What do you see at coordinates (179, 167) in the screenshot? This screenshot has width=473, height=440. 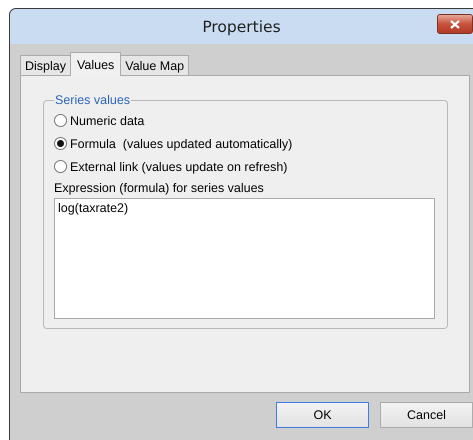 I see `radio-label: External link (values update on refresh)` at bounding box center [179, 167].